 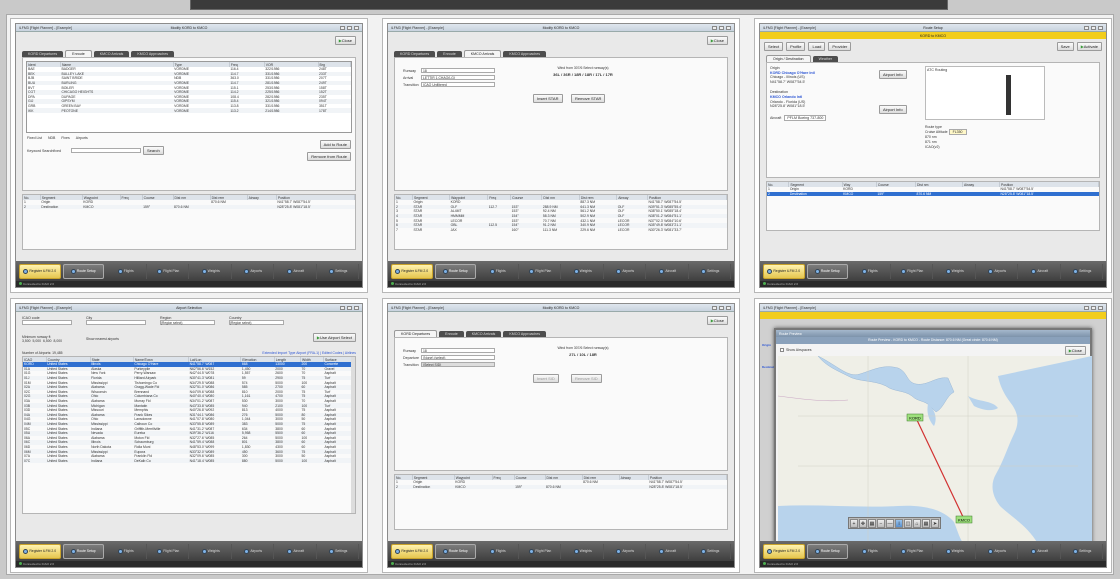 I want to click on remove-sid-button: Remove SID, so click(x=586, y=378).